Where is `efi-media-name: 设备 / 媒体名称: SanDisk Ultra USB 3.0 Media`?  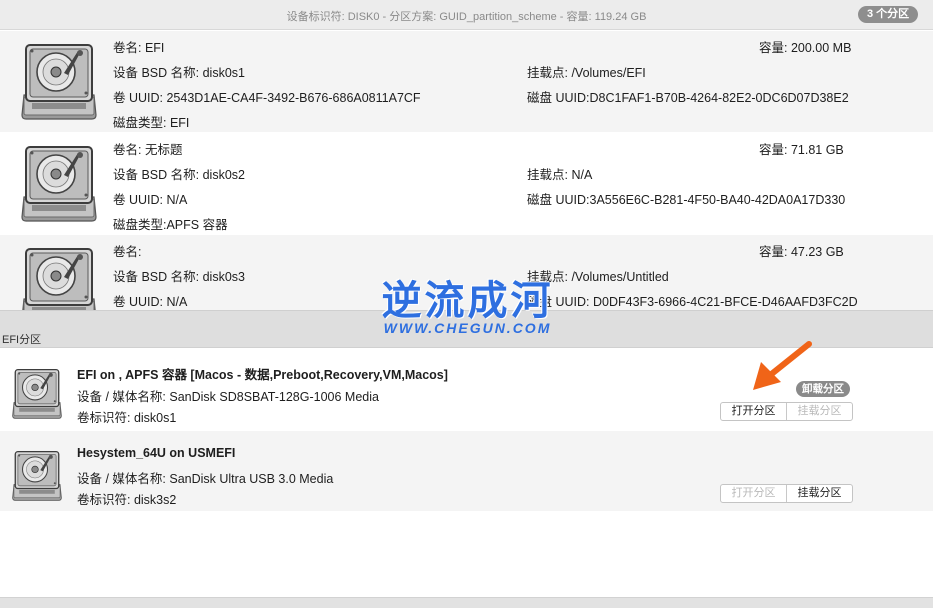
efi-media-name: 设备 / 媒体名称: SanDisk Ultra USB 3.0 Media is located at coordinates (205, 479).